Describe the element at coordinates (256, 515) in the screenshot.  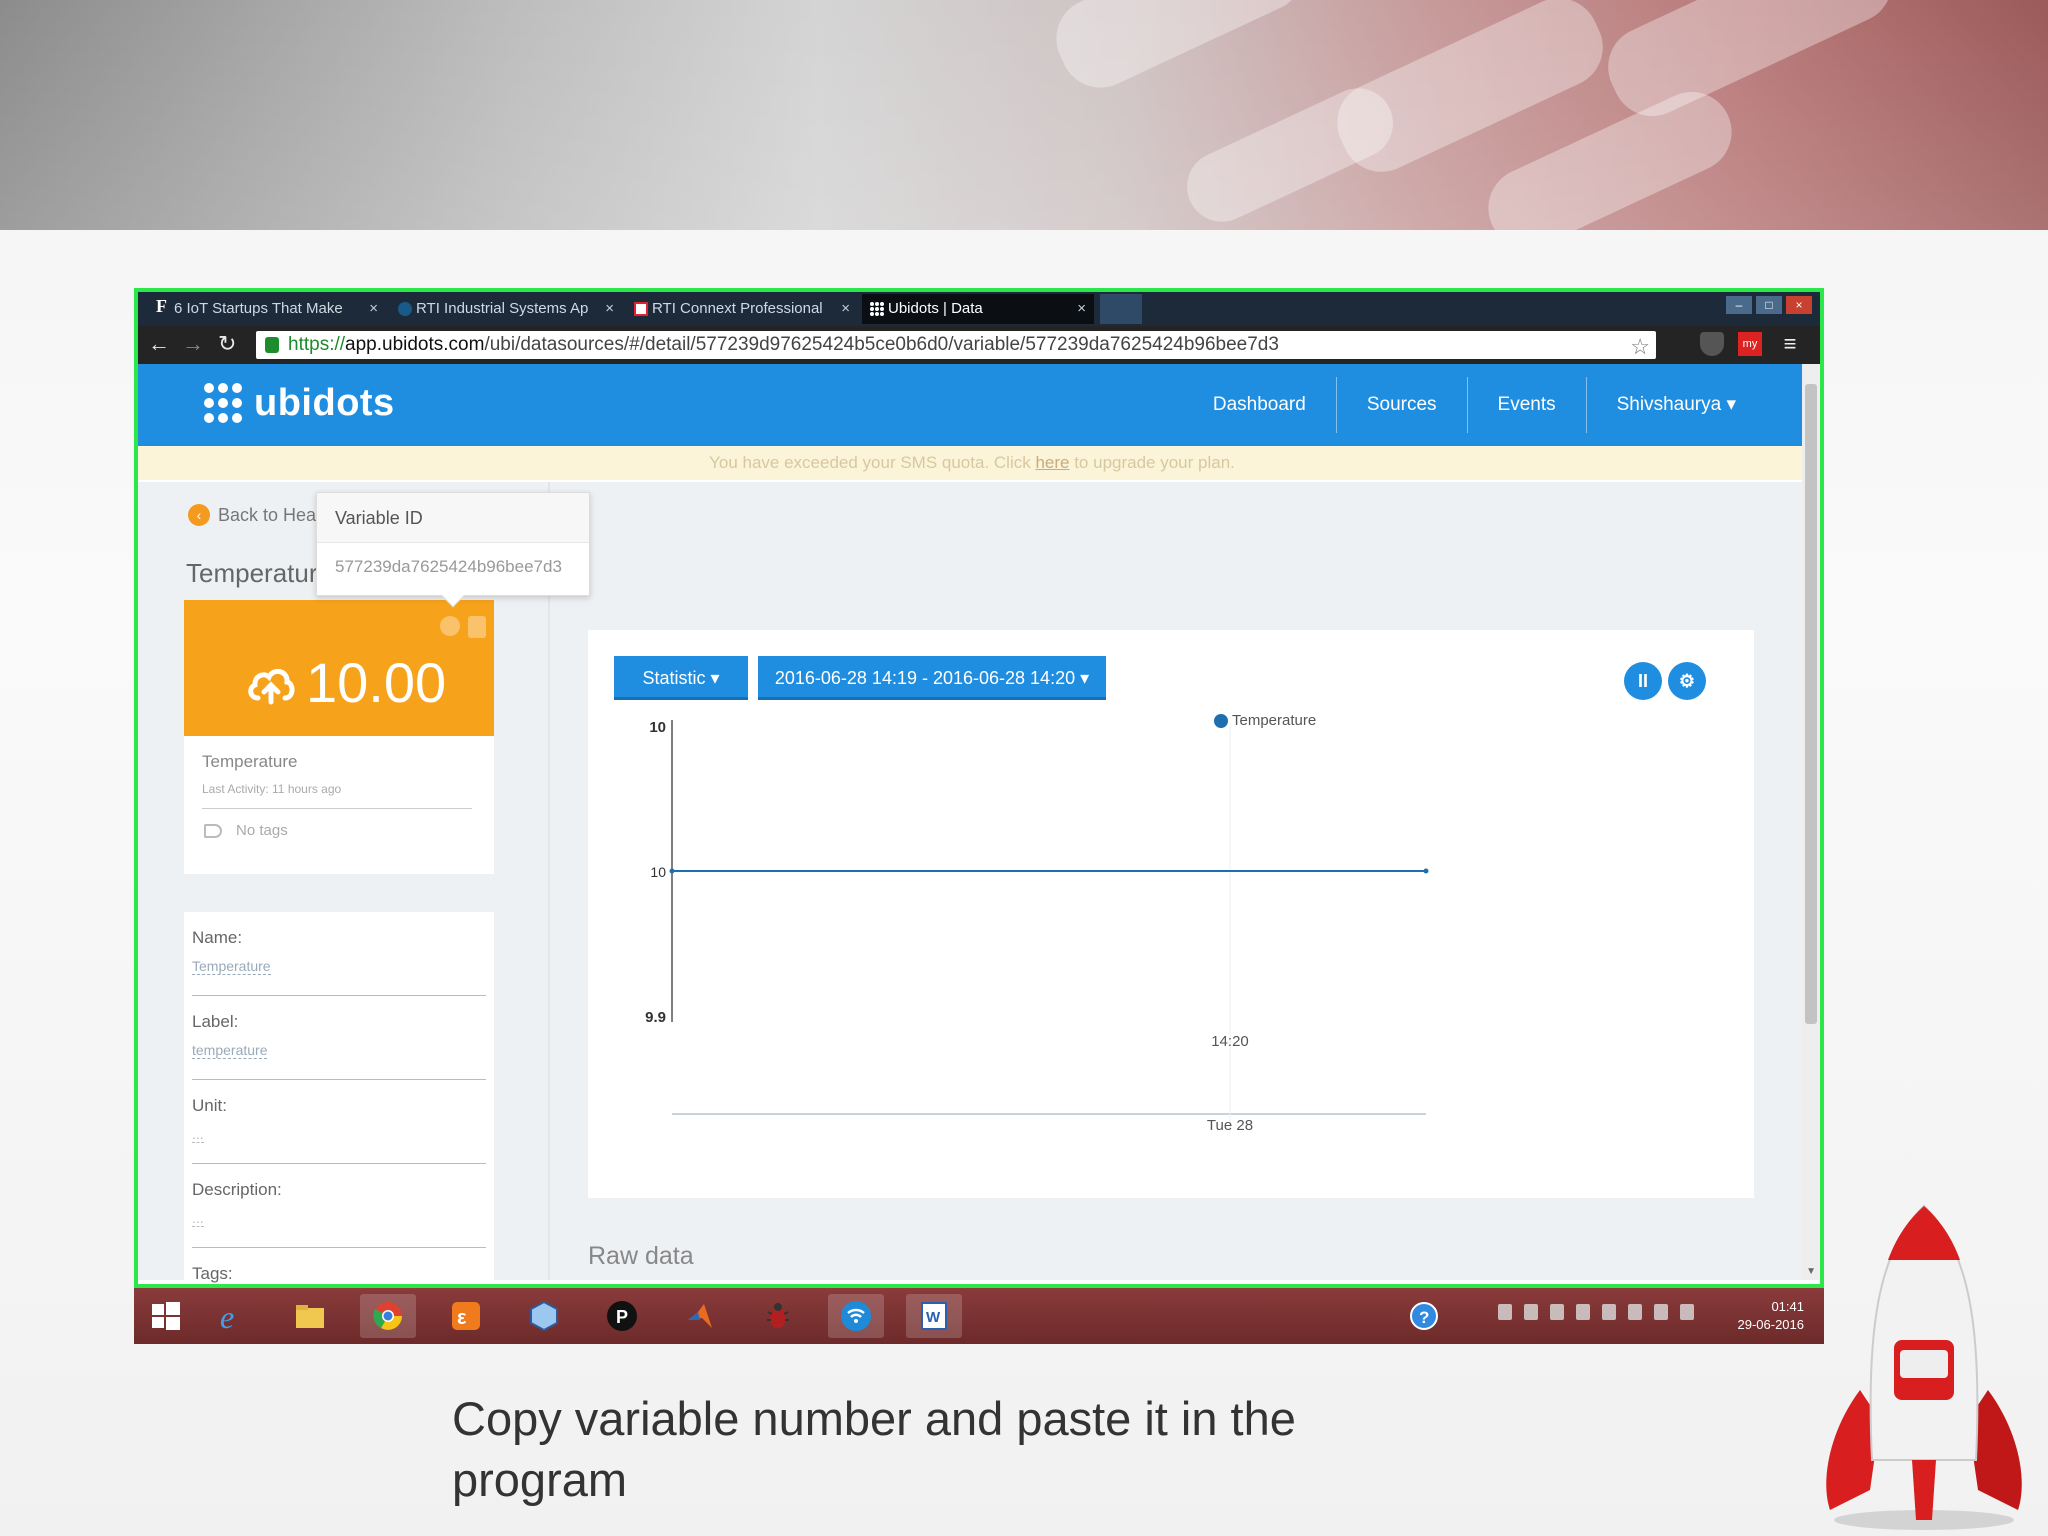
I see `back-link: ‹ Back to Healt` at that location.